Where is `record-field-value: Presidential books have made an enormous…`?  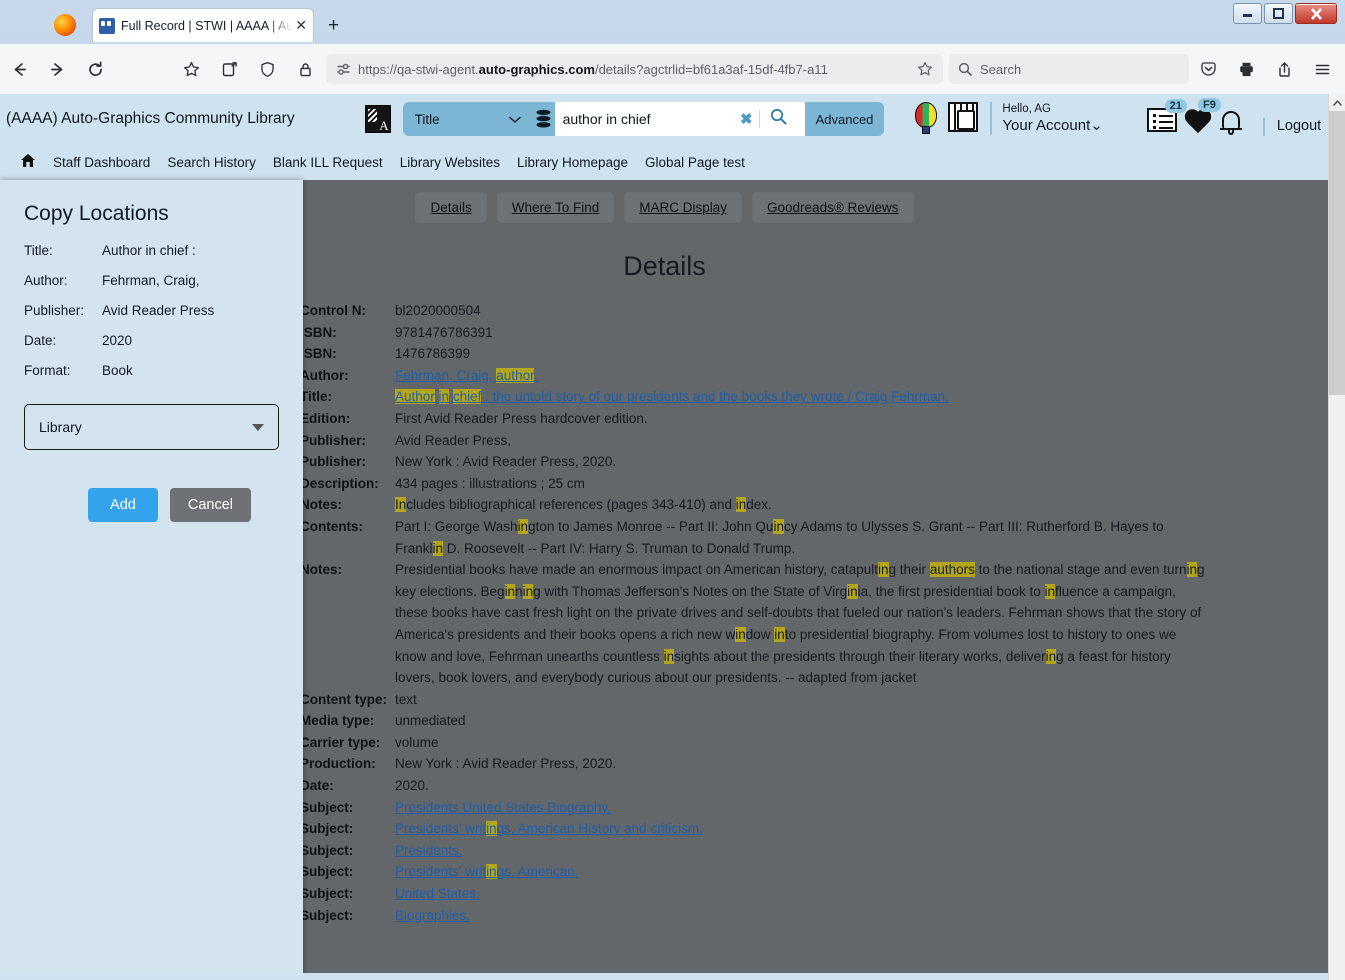 record-field-value: Presidential books have made an enormous… is located at coordinates (800, 624).